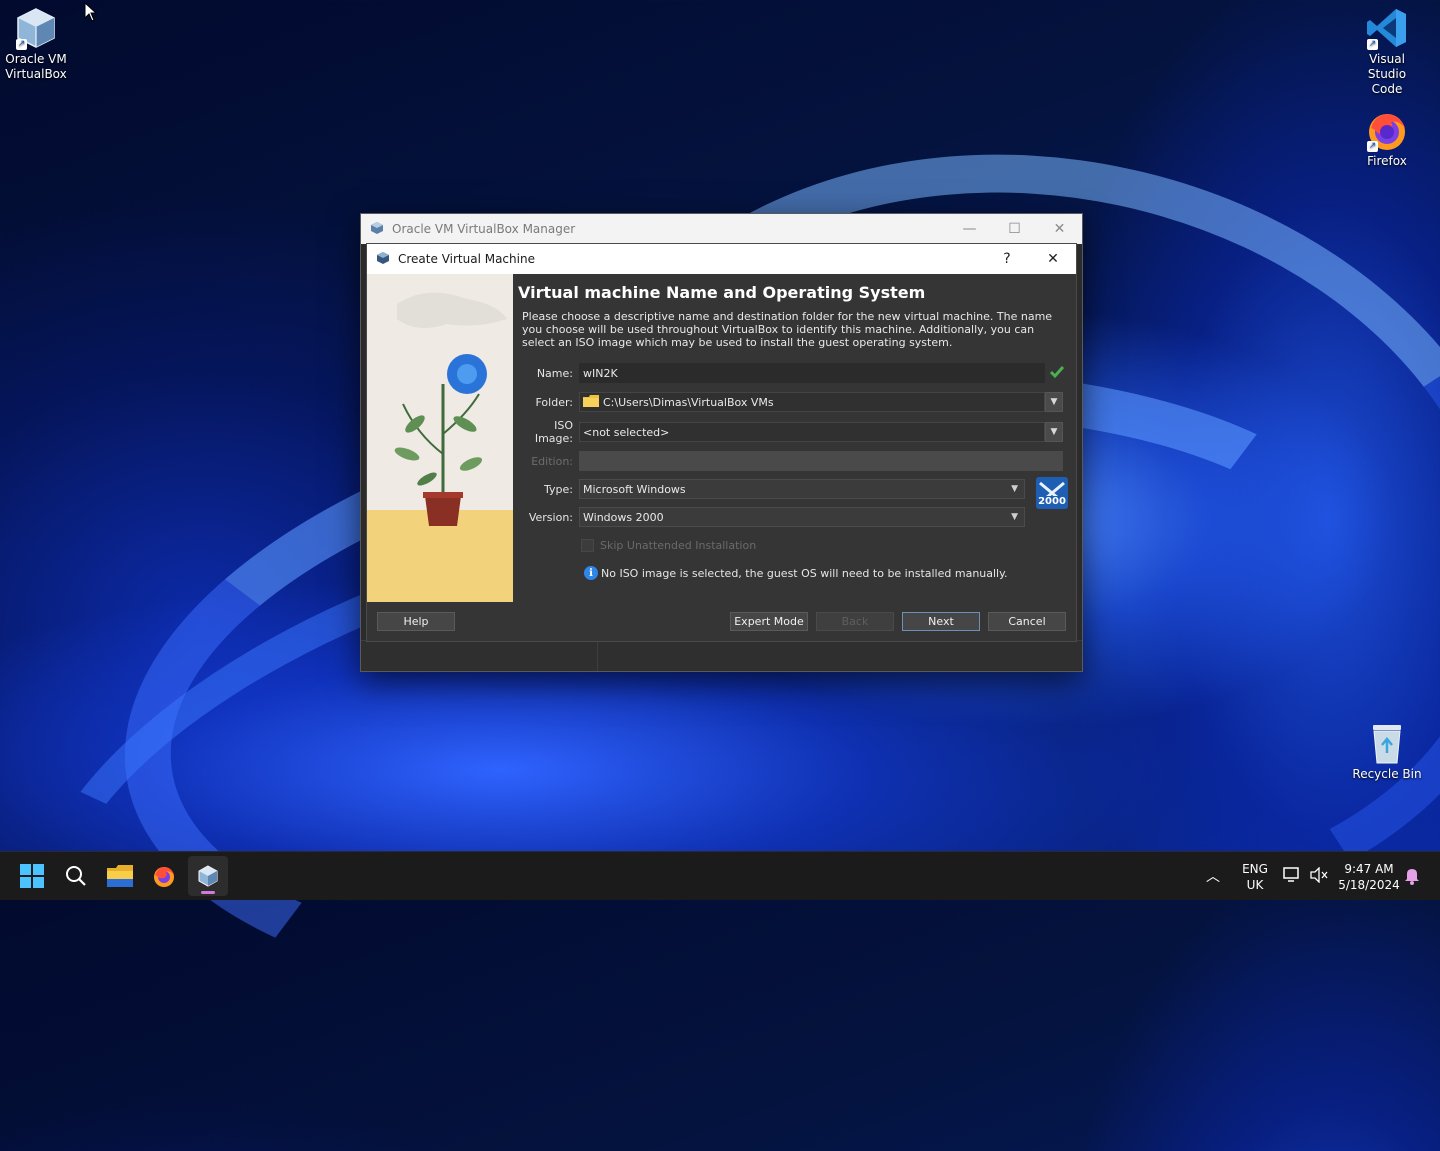  I want to click on cancel-button: Cancel, so click(1027, 621).